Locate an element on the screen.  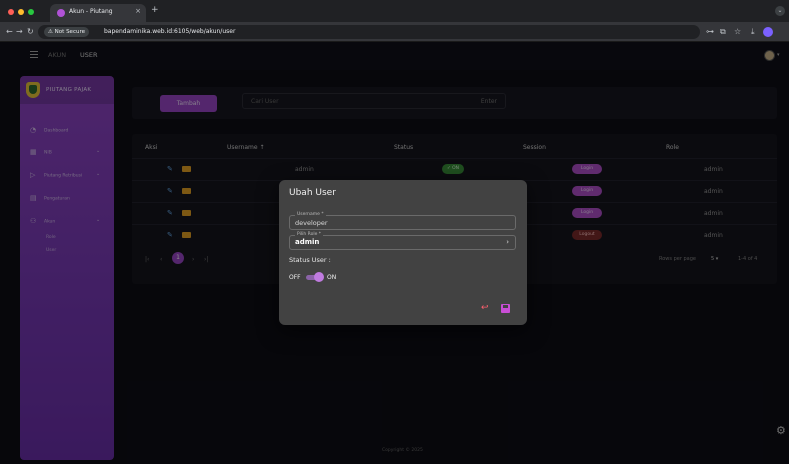
role-label: Pilih Role * is located at coordinates (309, 234).